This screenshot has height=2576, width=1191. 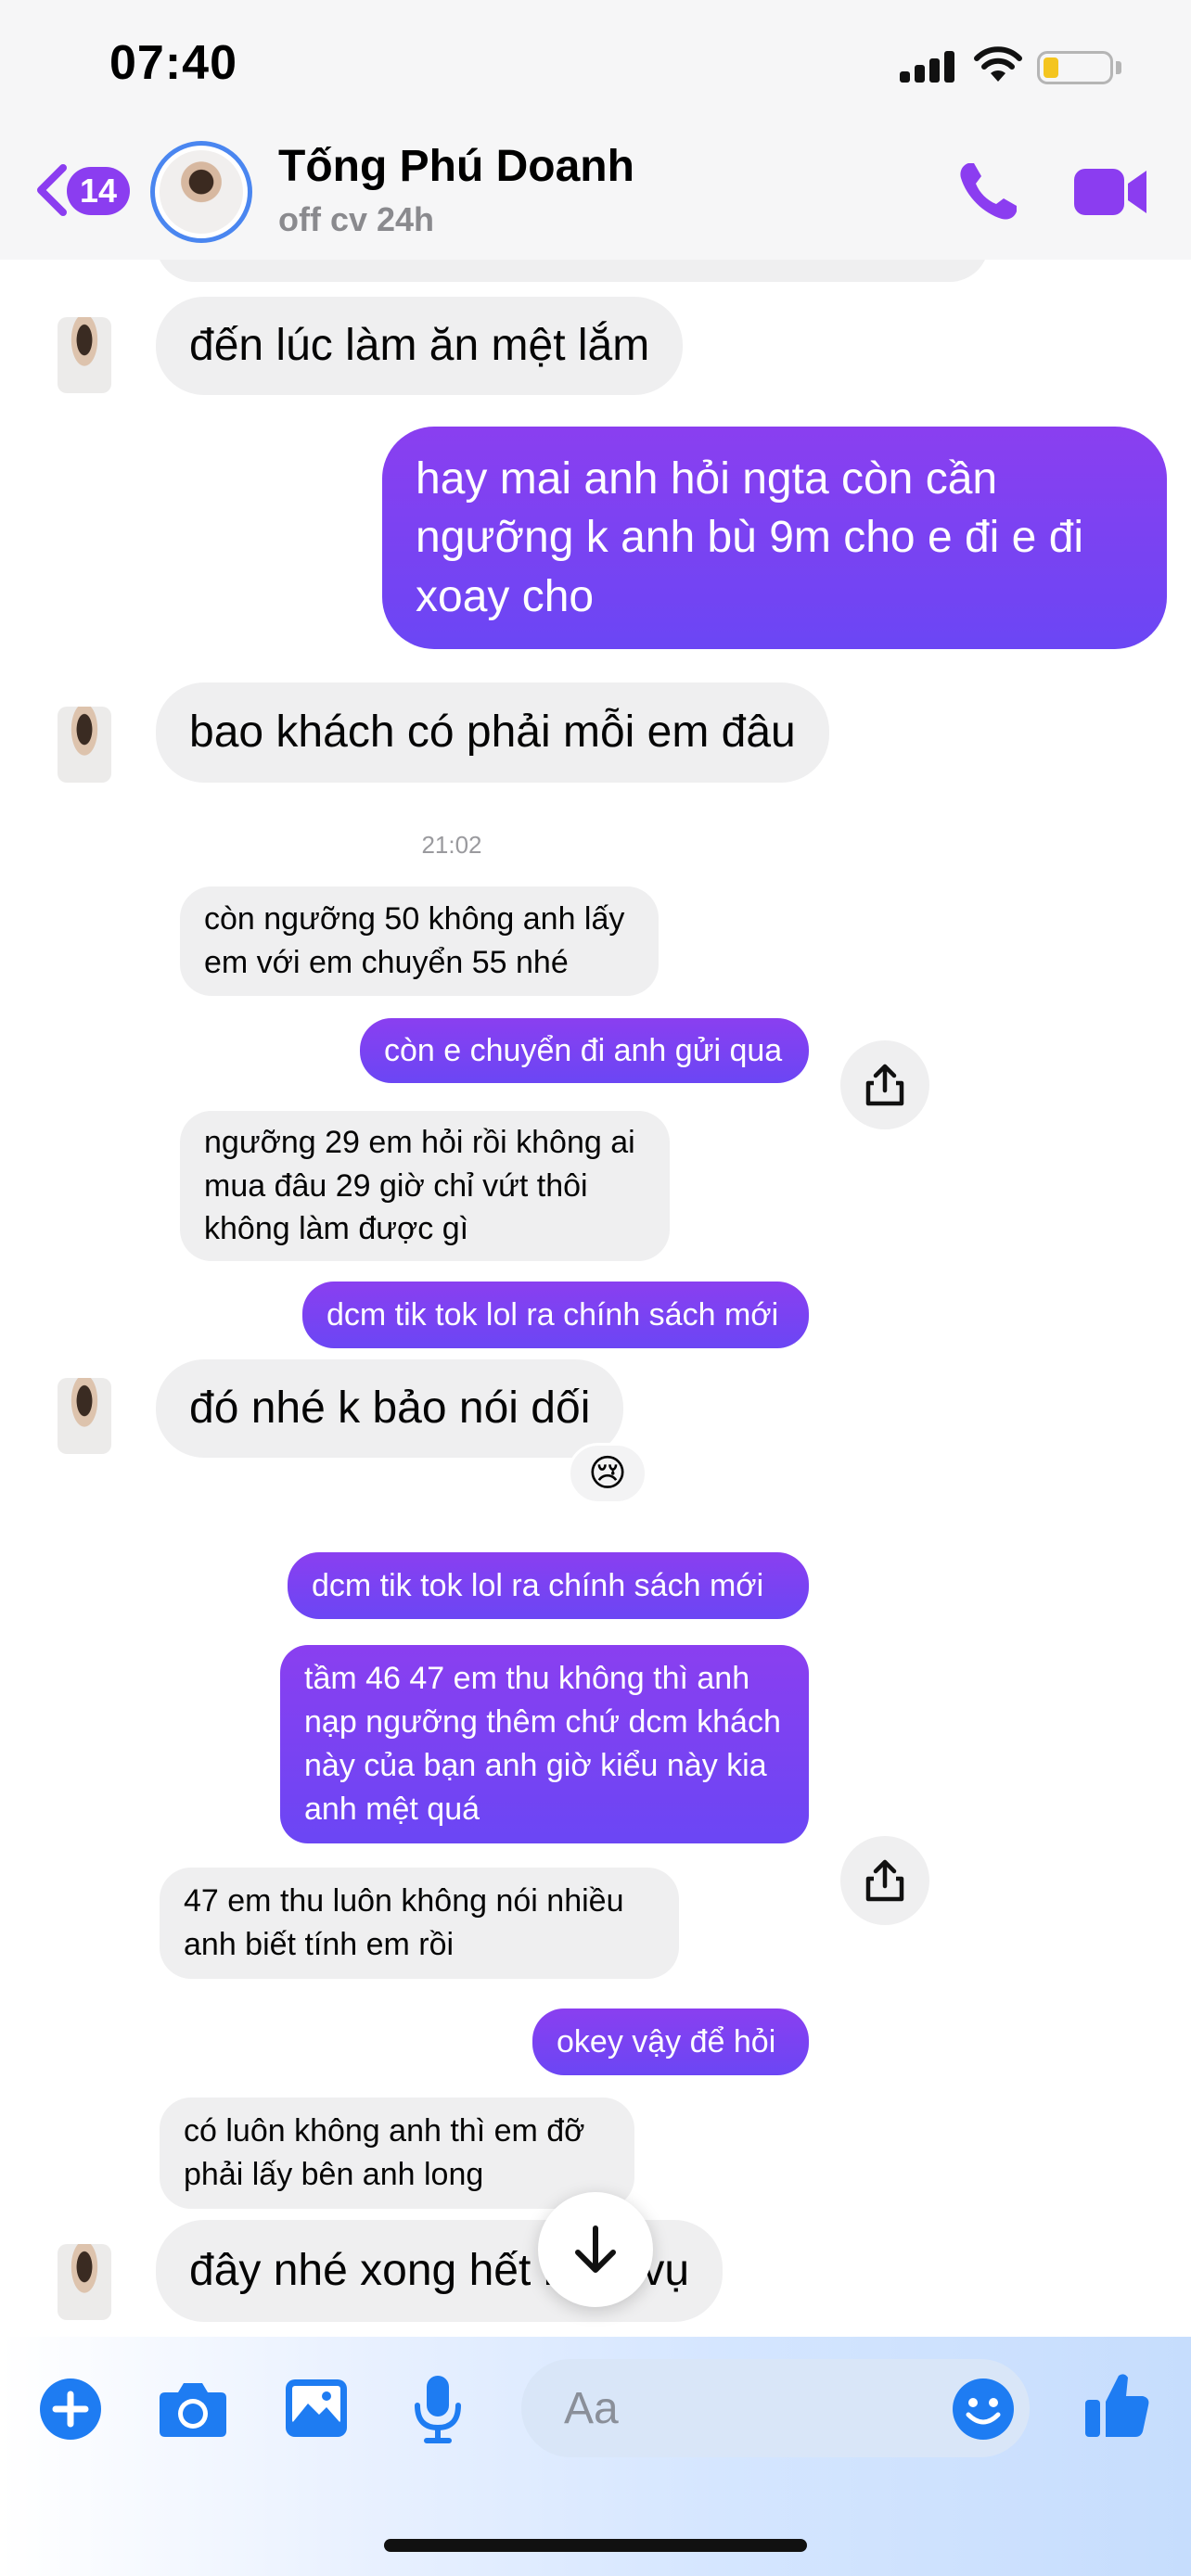 What do you see at coordinates (595, 195) in the screenshot?
I see `chat-header: 14 Tống Phú Doanh off cv 24h` at bounding box center [595, 195].